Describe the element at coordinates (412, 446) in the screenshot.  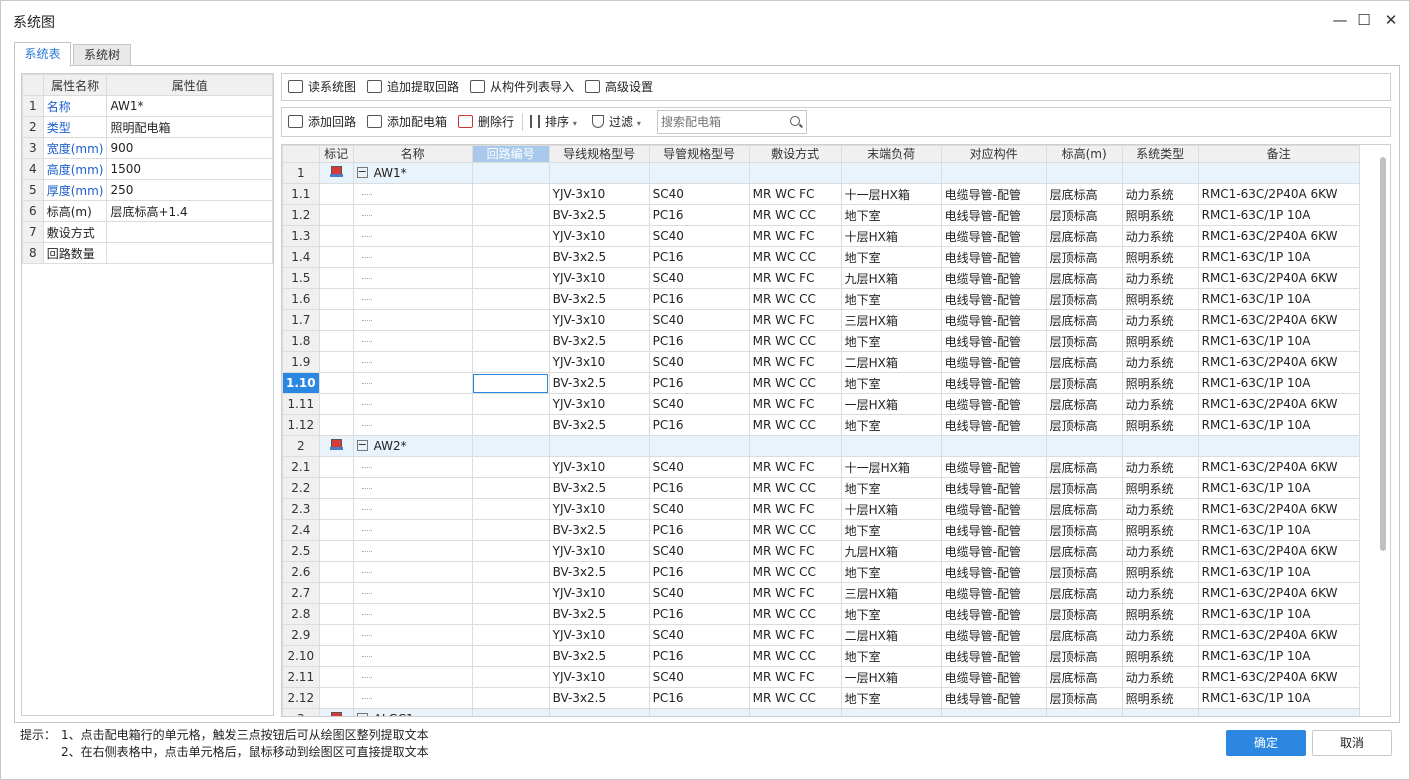
I see `name-cell: − AW2*` at that location.